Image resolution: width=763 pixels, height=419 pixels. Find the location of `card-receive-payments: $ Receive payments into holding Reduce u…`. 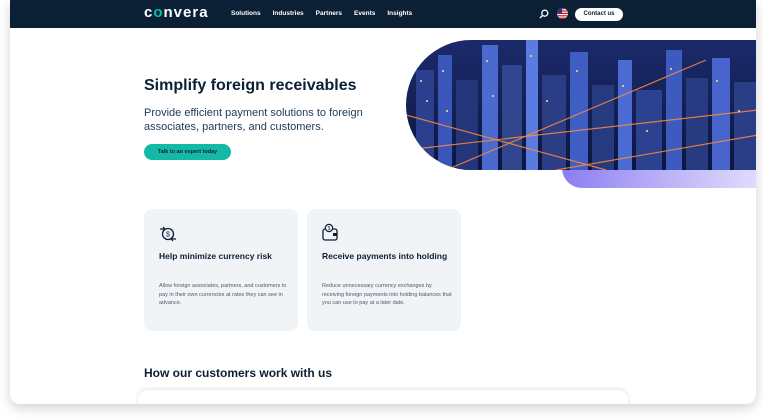

card-receive-payments: $ Receive payments into holding Reduce u… is located at coordinates (384, 270).